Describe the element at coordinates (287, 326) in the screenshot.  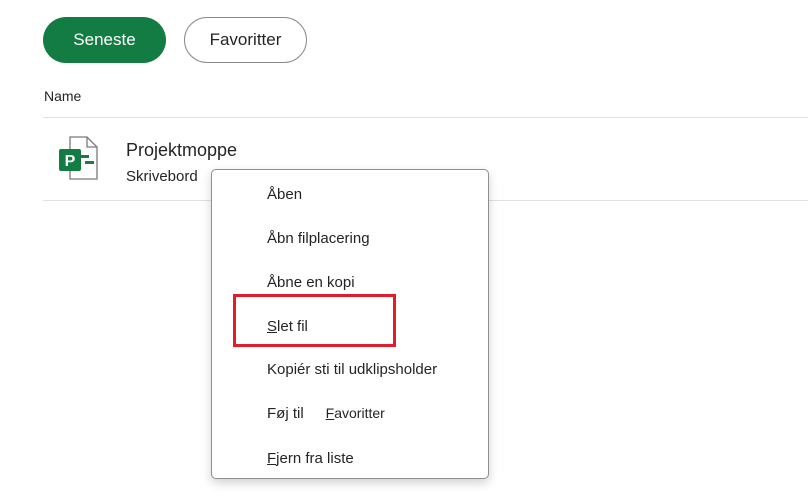
I see `menu-item-delete-file-label: Slet fil` at that location.